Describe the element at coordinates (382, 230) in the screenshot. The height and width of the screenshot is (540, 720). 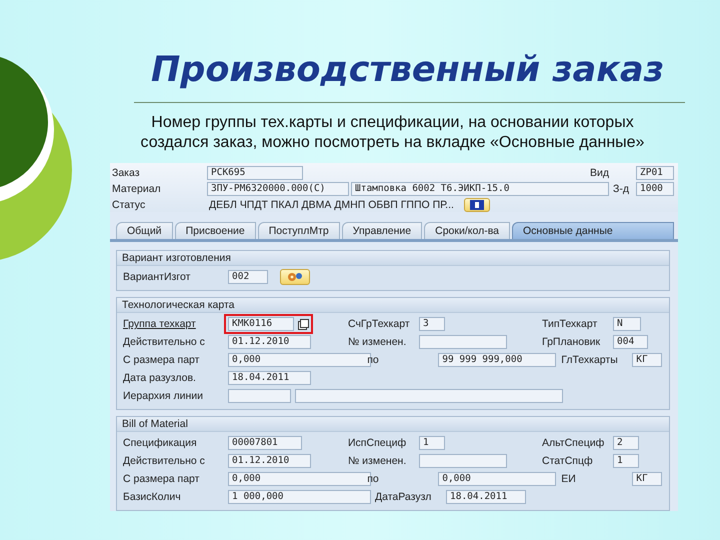
I see `tab: Управление` at that location.